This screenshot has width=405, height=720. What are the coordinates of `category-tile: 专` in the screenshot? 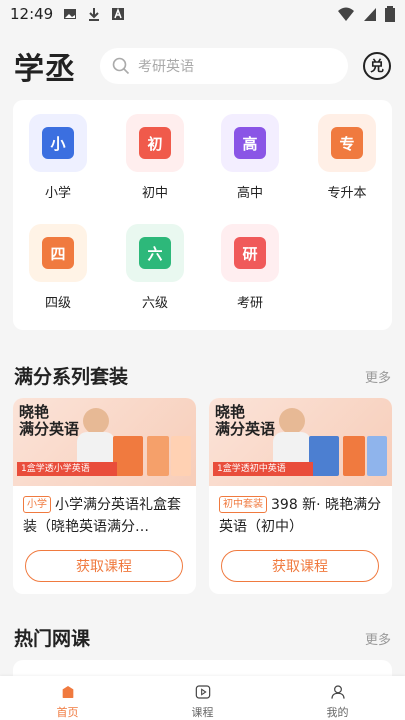 It's located at (347, 143).